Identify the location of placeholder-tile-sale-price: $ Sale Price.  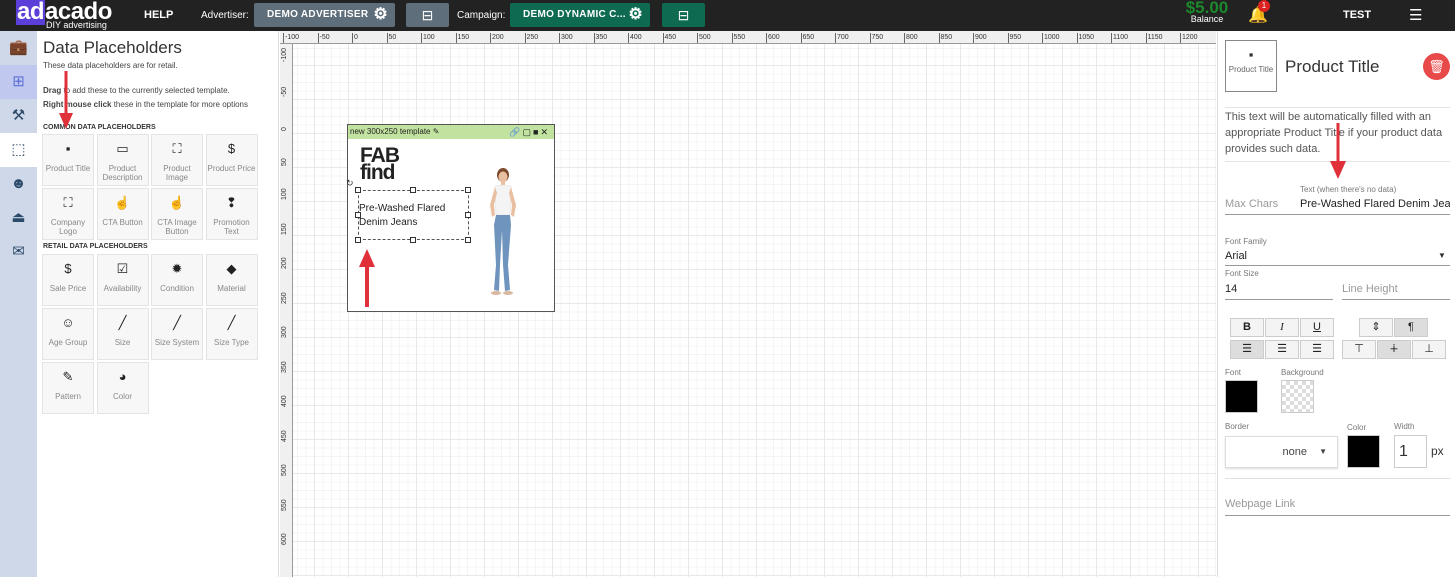
(68, 280).